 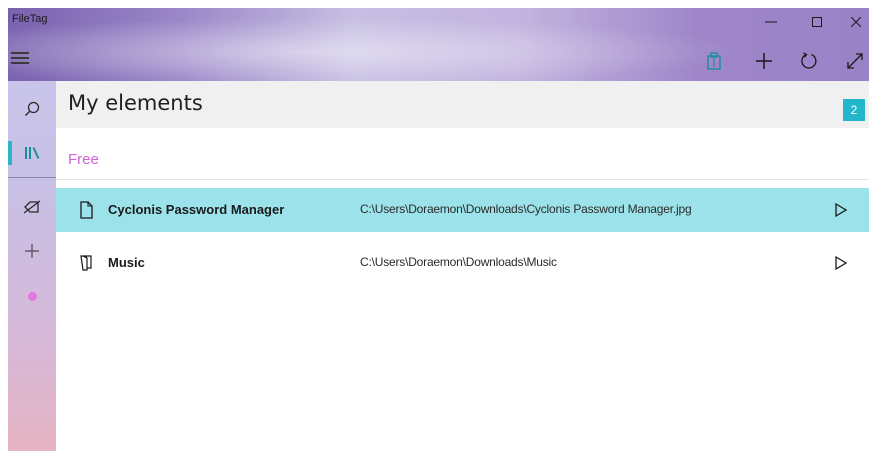 I want to click on expand-button, so click(x=854, y=61).